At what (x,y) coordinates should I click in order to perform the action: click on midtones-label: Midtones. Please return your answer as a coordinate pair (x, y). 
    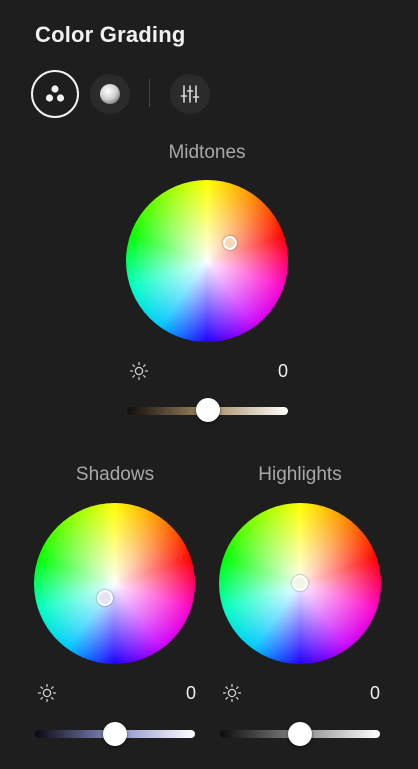
    Looking at the image, I should click on (207, 152).